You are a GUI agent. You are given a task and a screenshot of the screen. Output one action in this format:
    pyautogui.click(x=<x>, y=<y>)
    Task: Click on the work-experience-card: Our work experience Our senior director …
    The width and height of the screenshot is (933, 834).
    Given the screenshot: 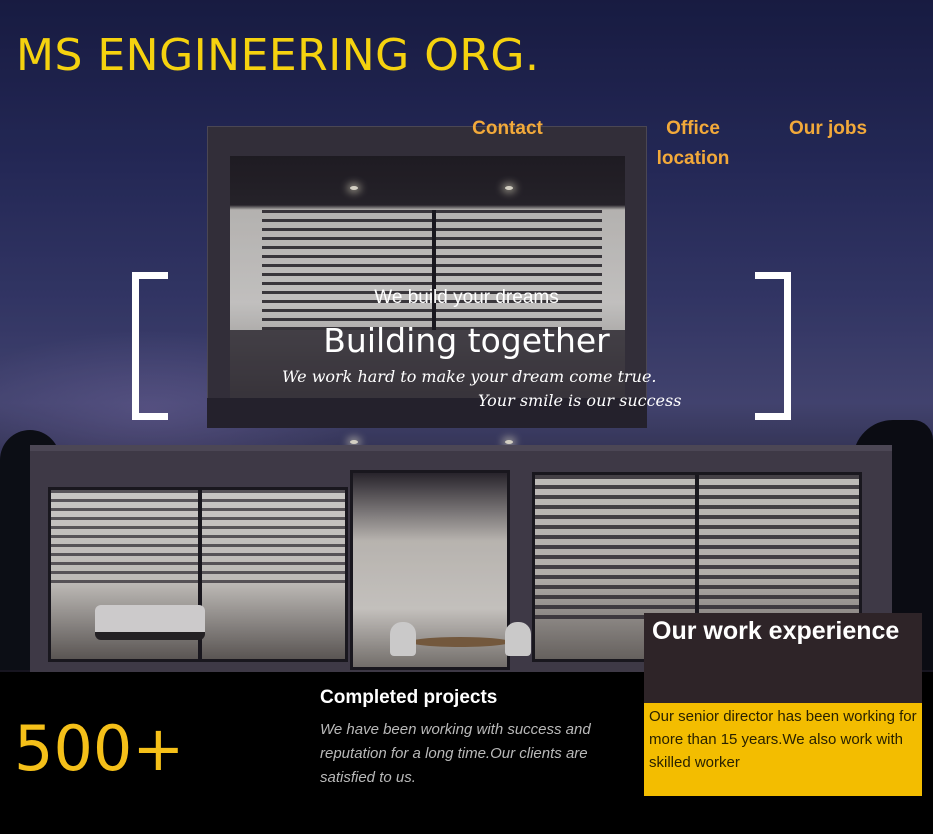 What is the action you would take?
    pyautogui.click(x=783, y=704)
    